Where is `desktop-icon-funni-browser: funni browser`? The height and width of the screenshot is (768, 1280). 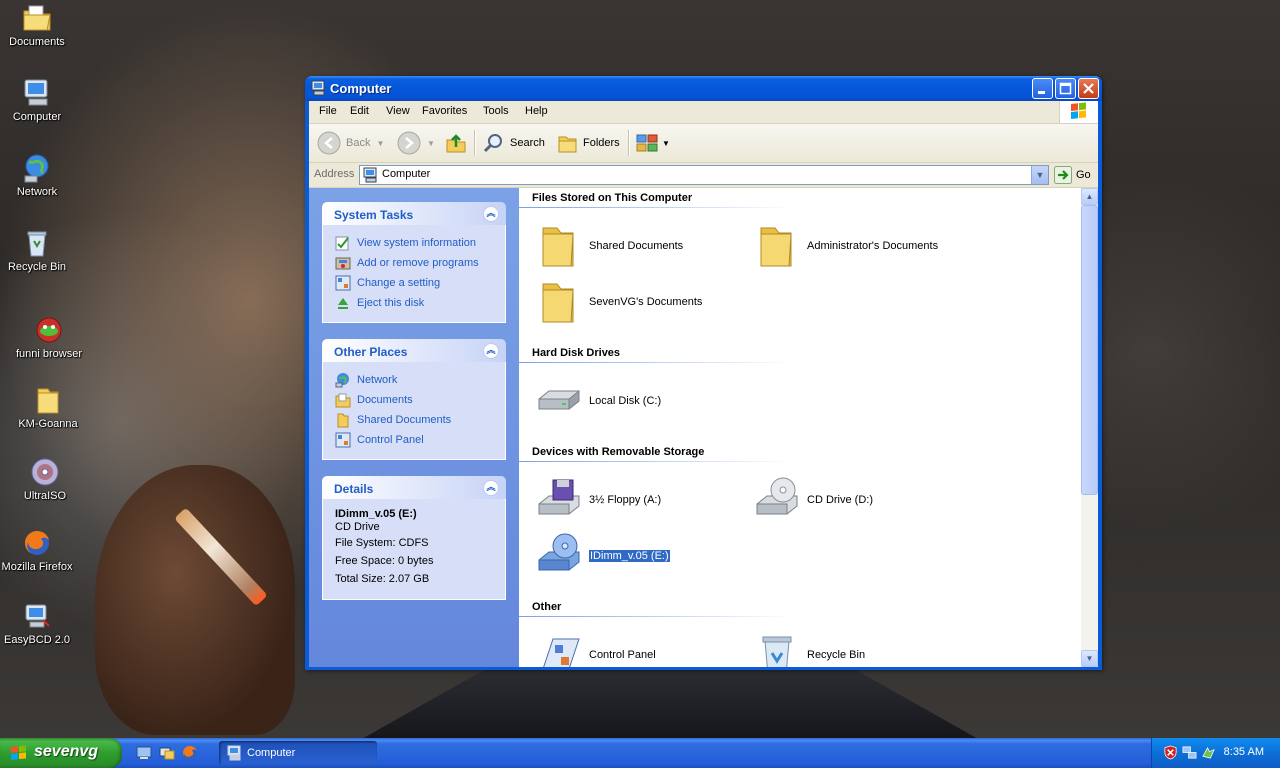 desktop-icon-funni-browser: funni browser is located at coordinates (49, 337).